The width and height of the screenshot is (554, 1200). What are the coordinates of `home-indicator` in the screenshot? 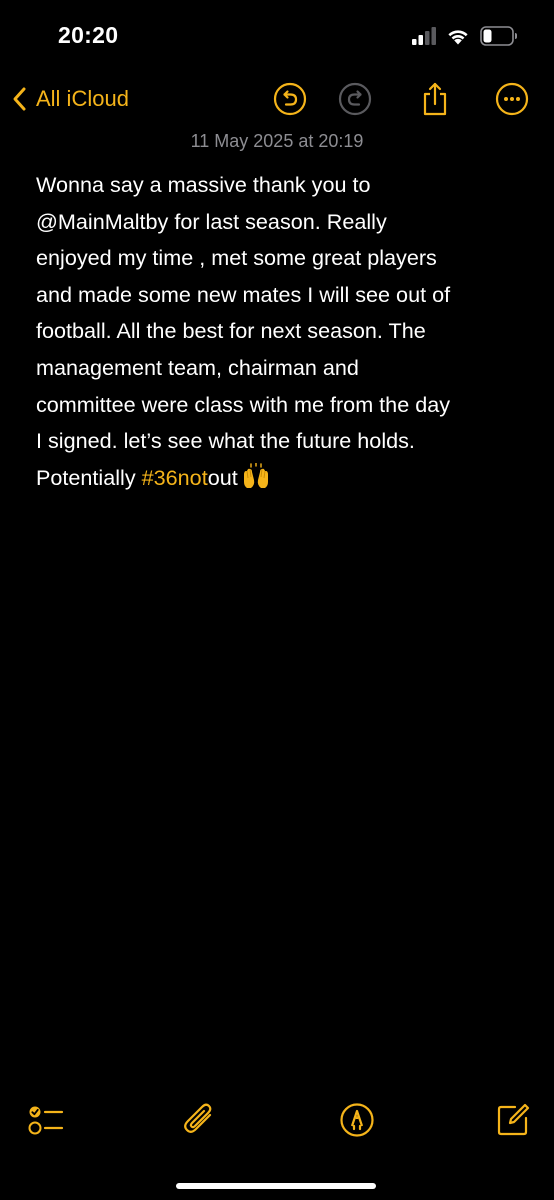 It's located at (276, 1186).